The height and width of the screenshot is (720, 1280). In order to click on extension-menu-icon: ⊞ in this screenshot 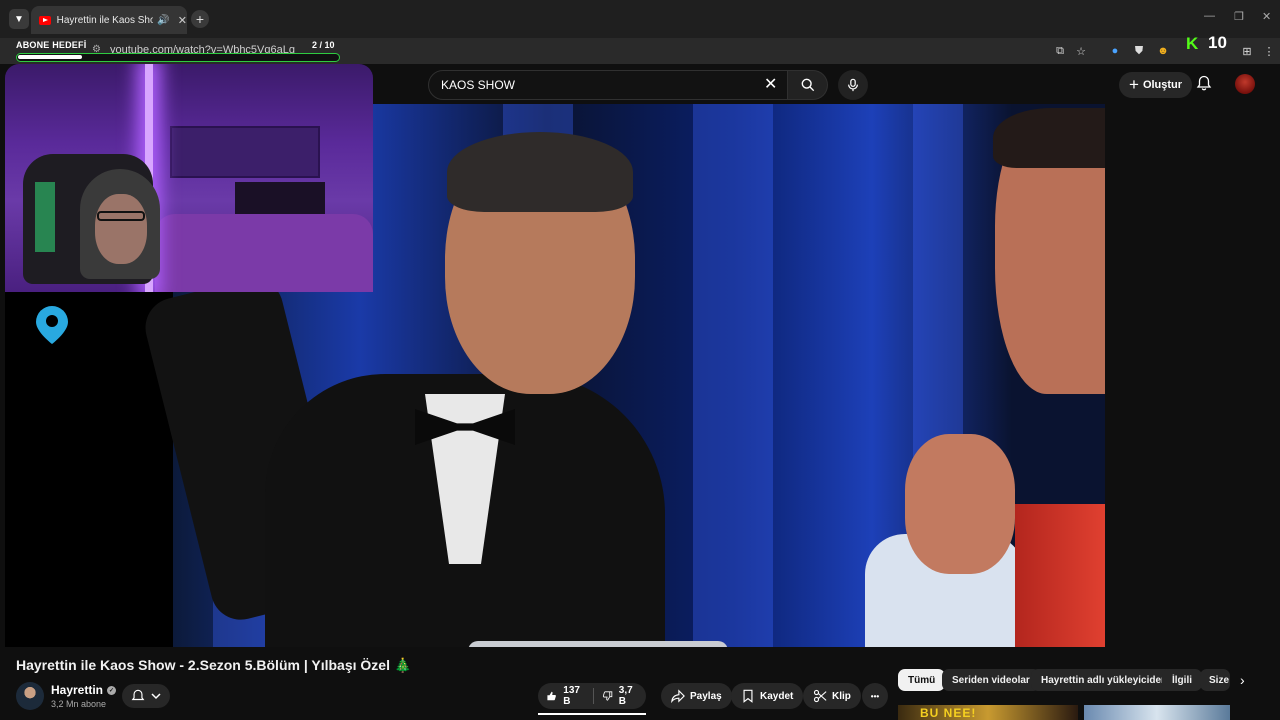, I will do `click(1247, 51)`.